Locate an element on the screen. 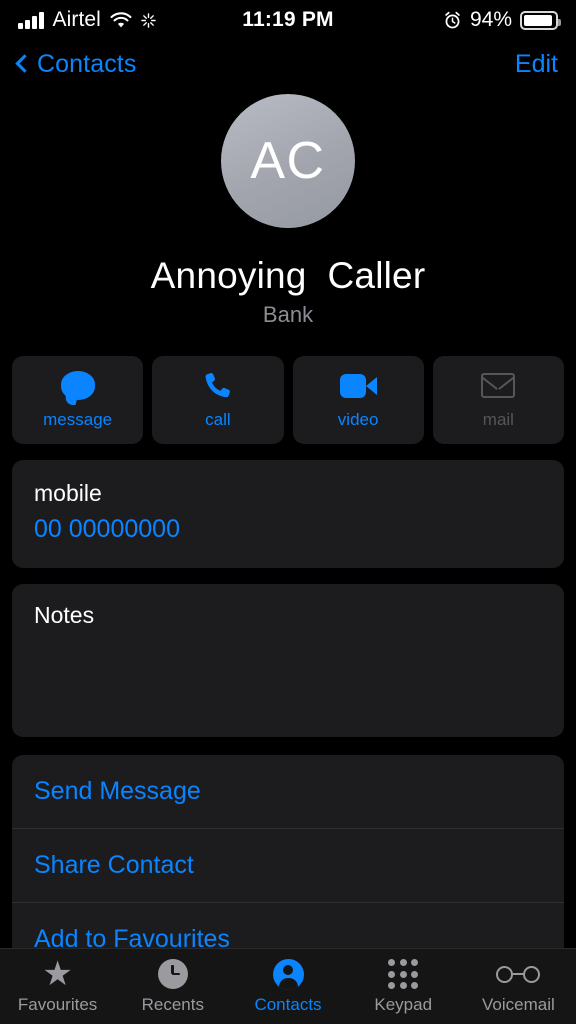  phone-label: mobile is located at coordinates (68, 493).